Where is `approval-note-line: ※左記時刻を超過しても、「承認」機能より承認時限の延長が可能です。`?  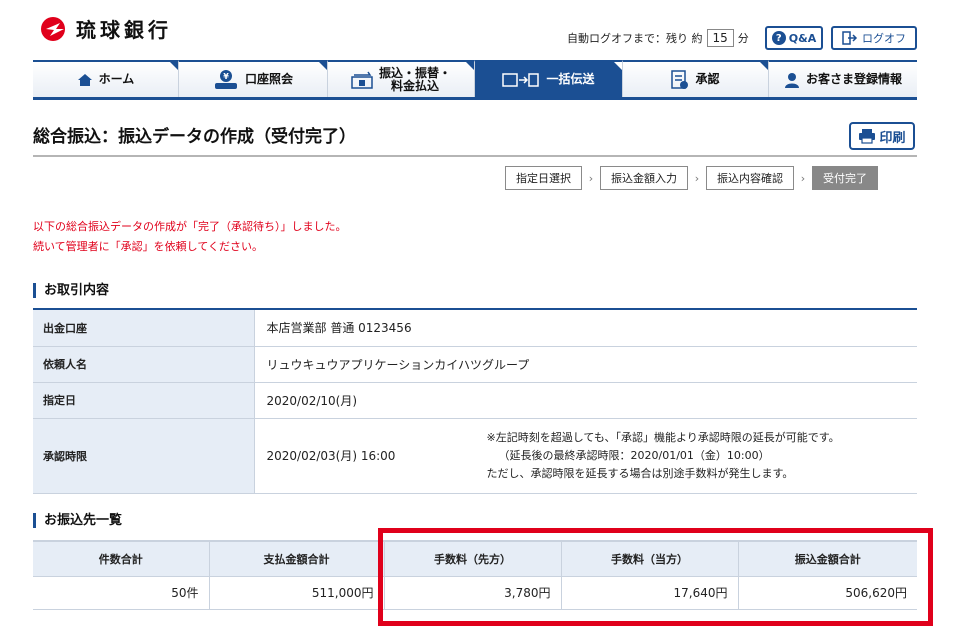 approval-note-line: ※左記時刻を超過しても、「承認」機能より承認時限の延長が可能です。 is located at coordinates (663, 437).